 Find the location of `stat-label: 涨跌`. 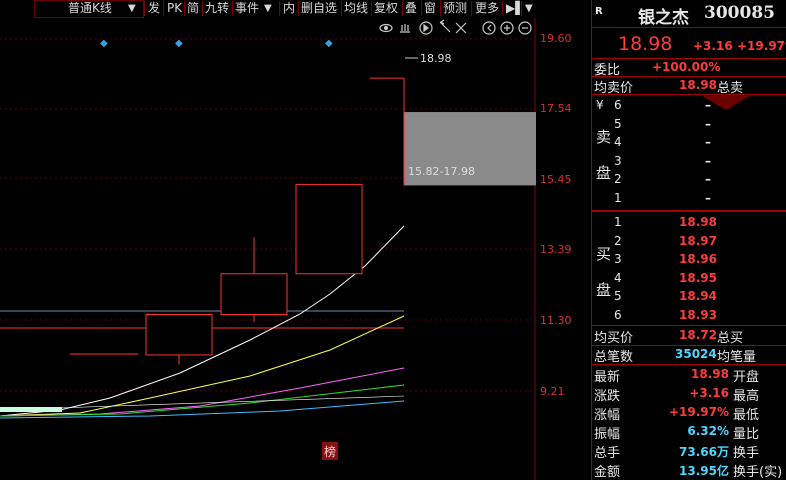

stat-label: 涨跌 is located at coordinates (607, 396).